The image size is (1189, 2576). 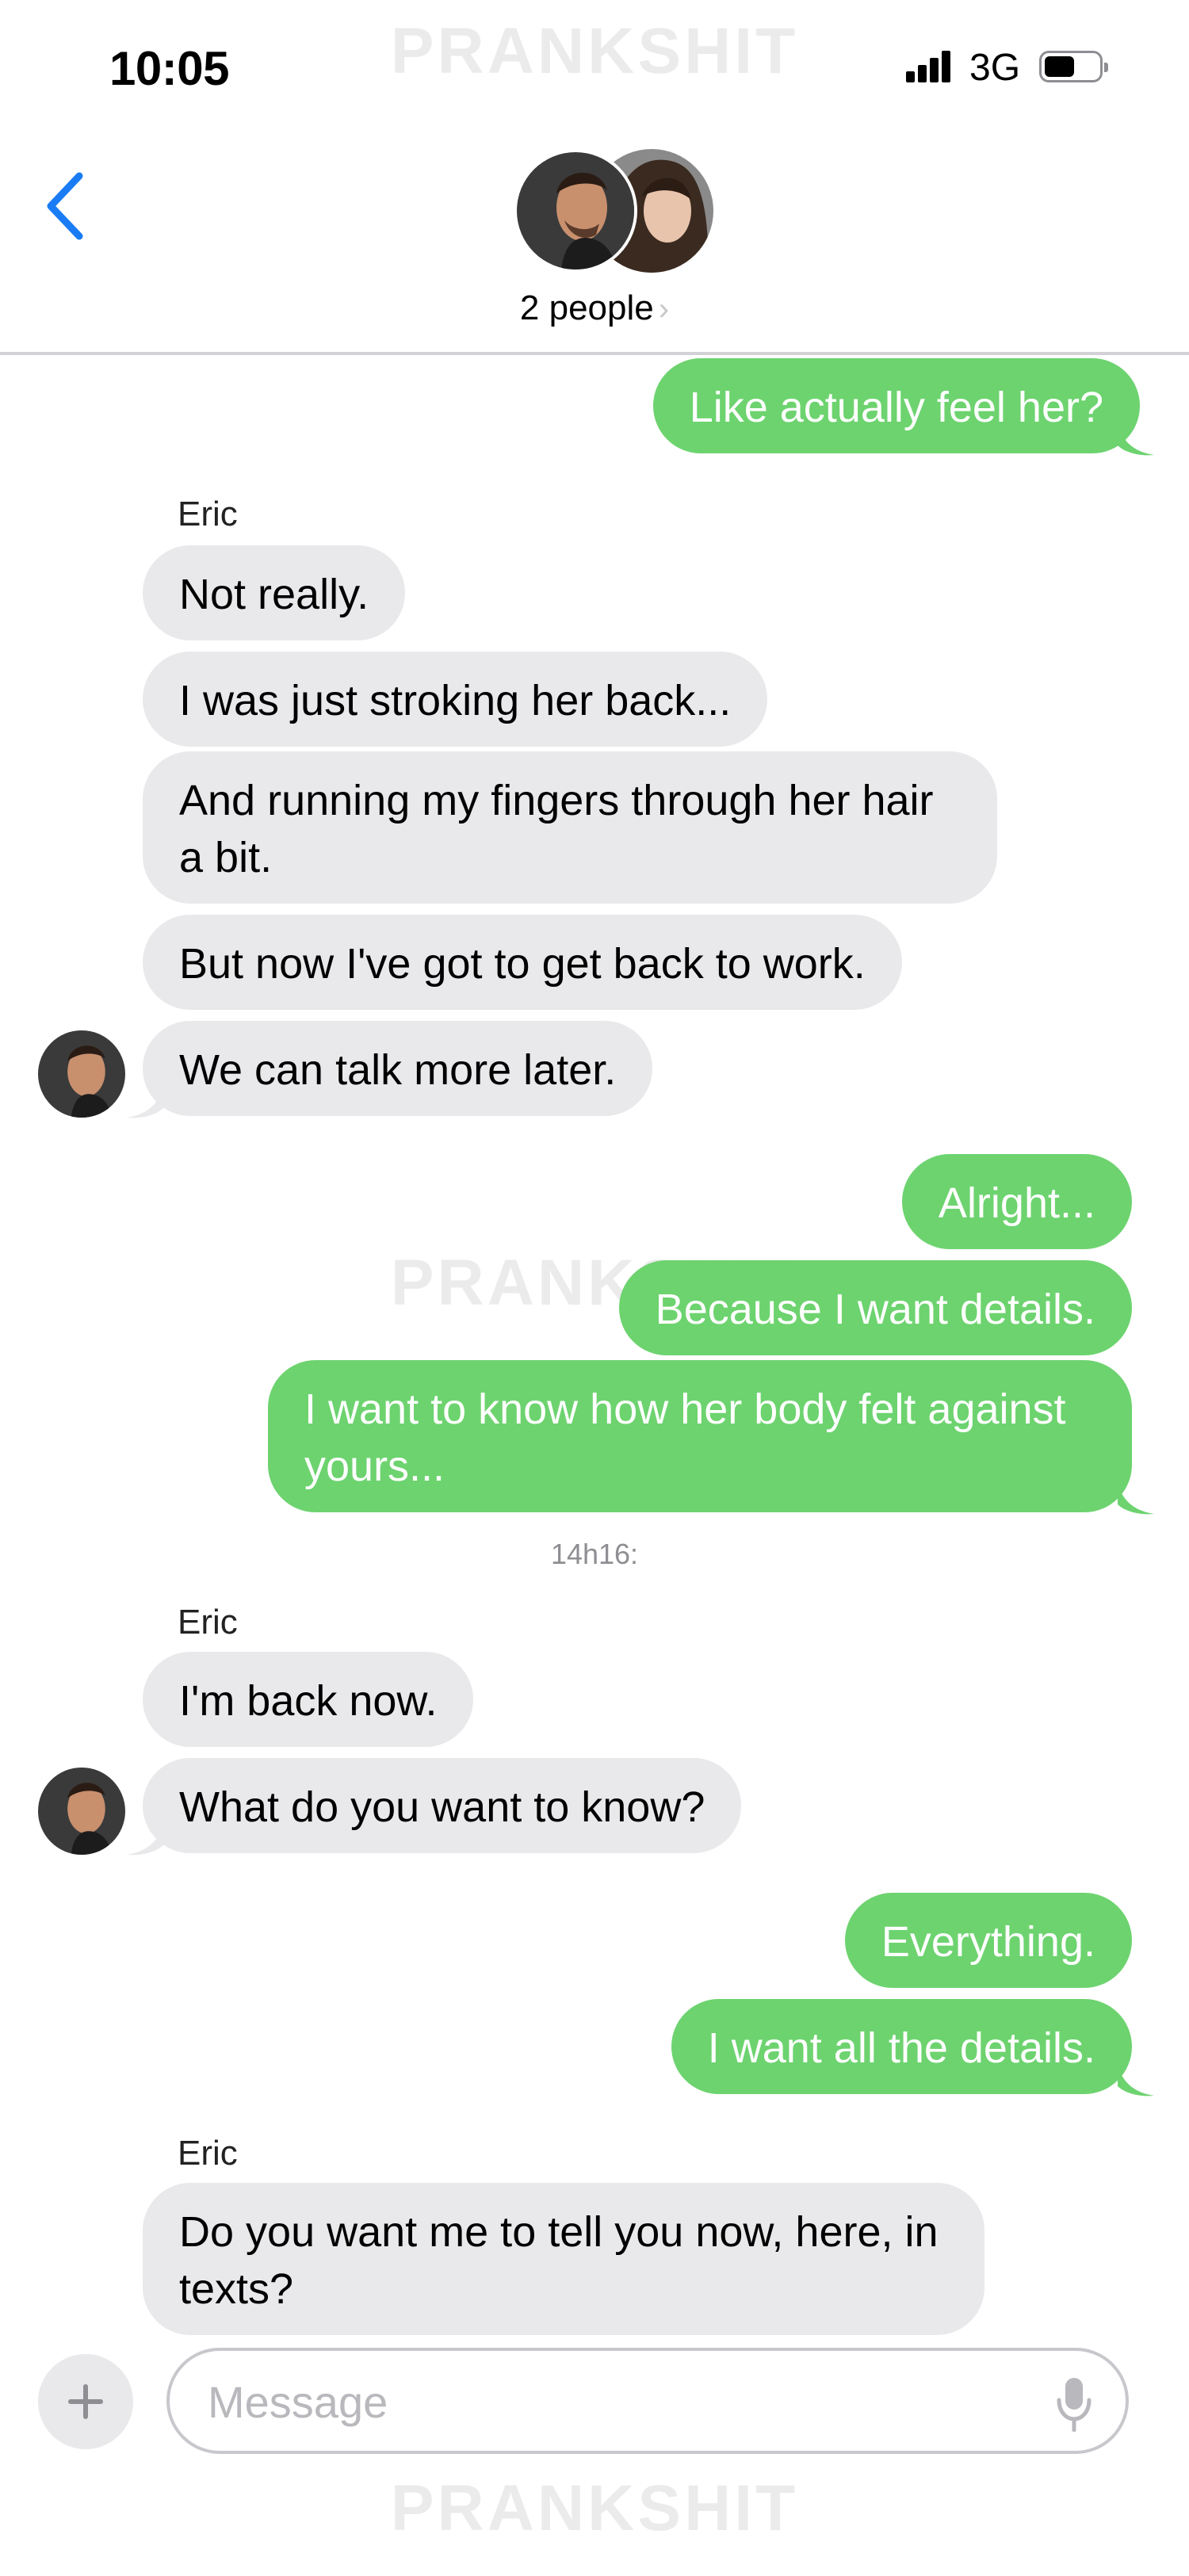 What do you see at coordinates (875, 1307) in the screenshot?
I see `message-sent: Because I want details.` at bounding box center [875, 1307].